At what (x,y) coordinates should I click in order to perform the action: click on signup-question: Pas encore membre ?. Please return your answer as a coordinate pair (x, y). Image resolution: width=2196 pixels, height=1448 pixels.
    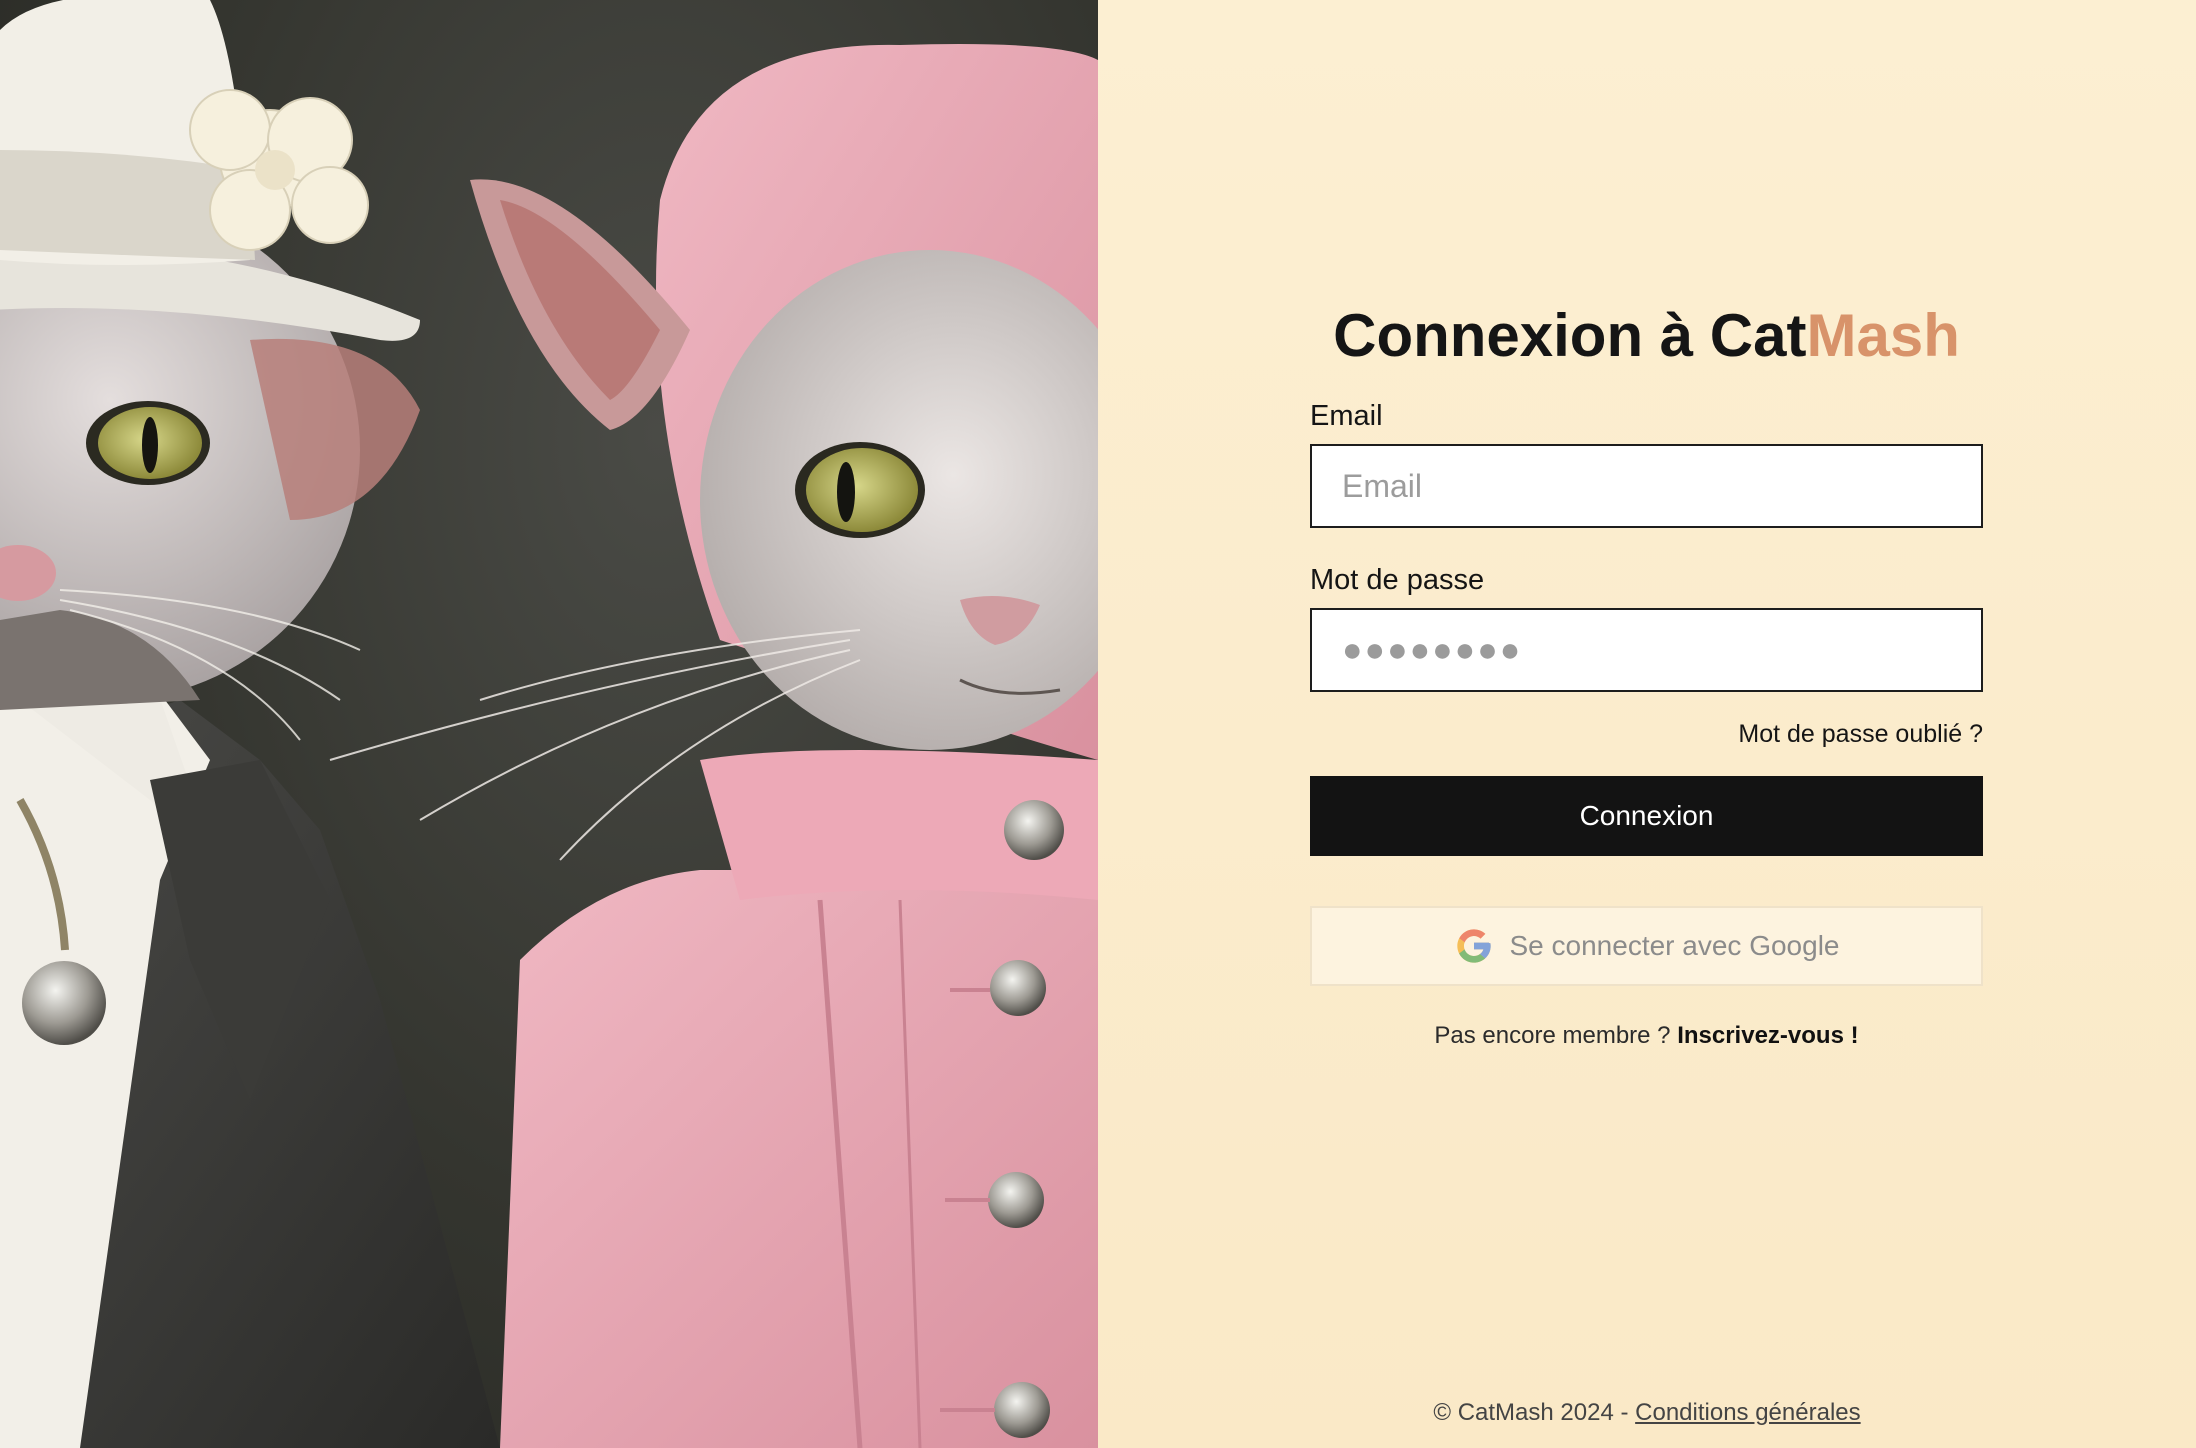
    Looking at the image, I should click on (1552, 1035).